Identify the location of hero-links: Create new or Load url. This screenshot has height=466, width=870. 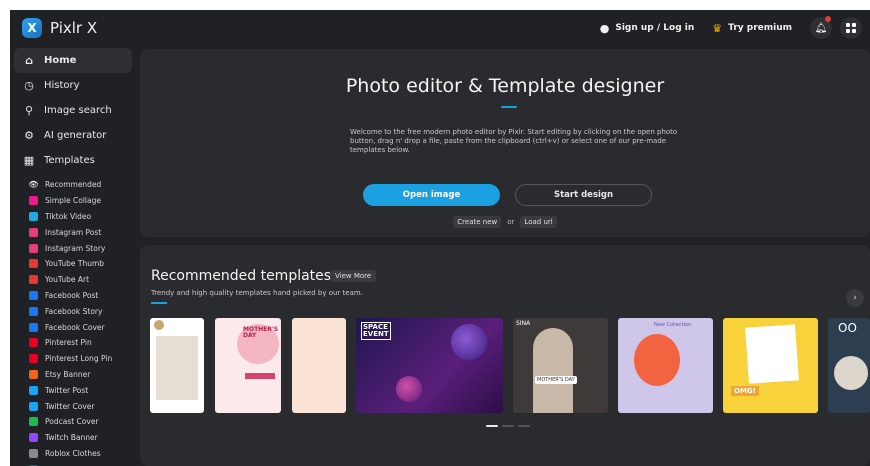
(505, 222).